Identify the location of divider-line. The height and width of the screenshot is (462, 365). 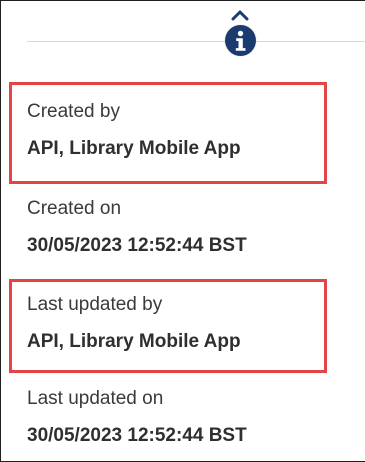
(196, 41).